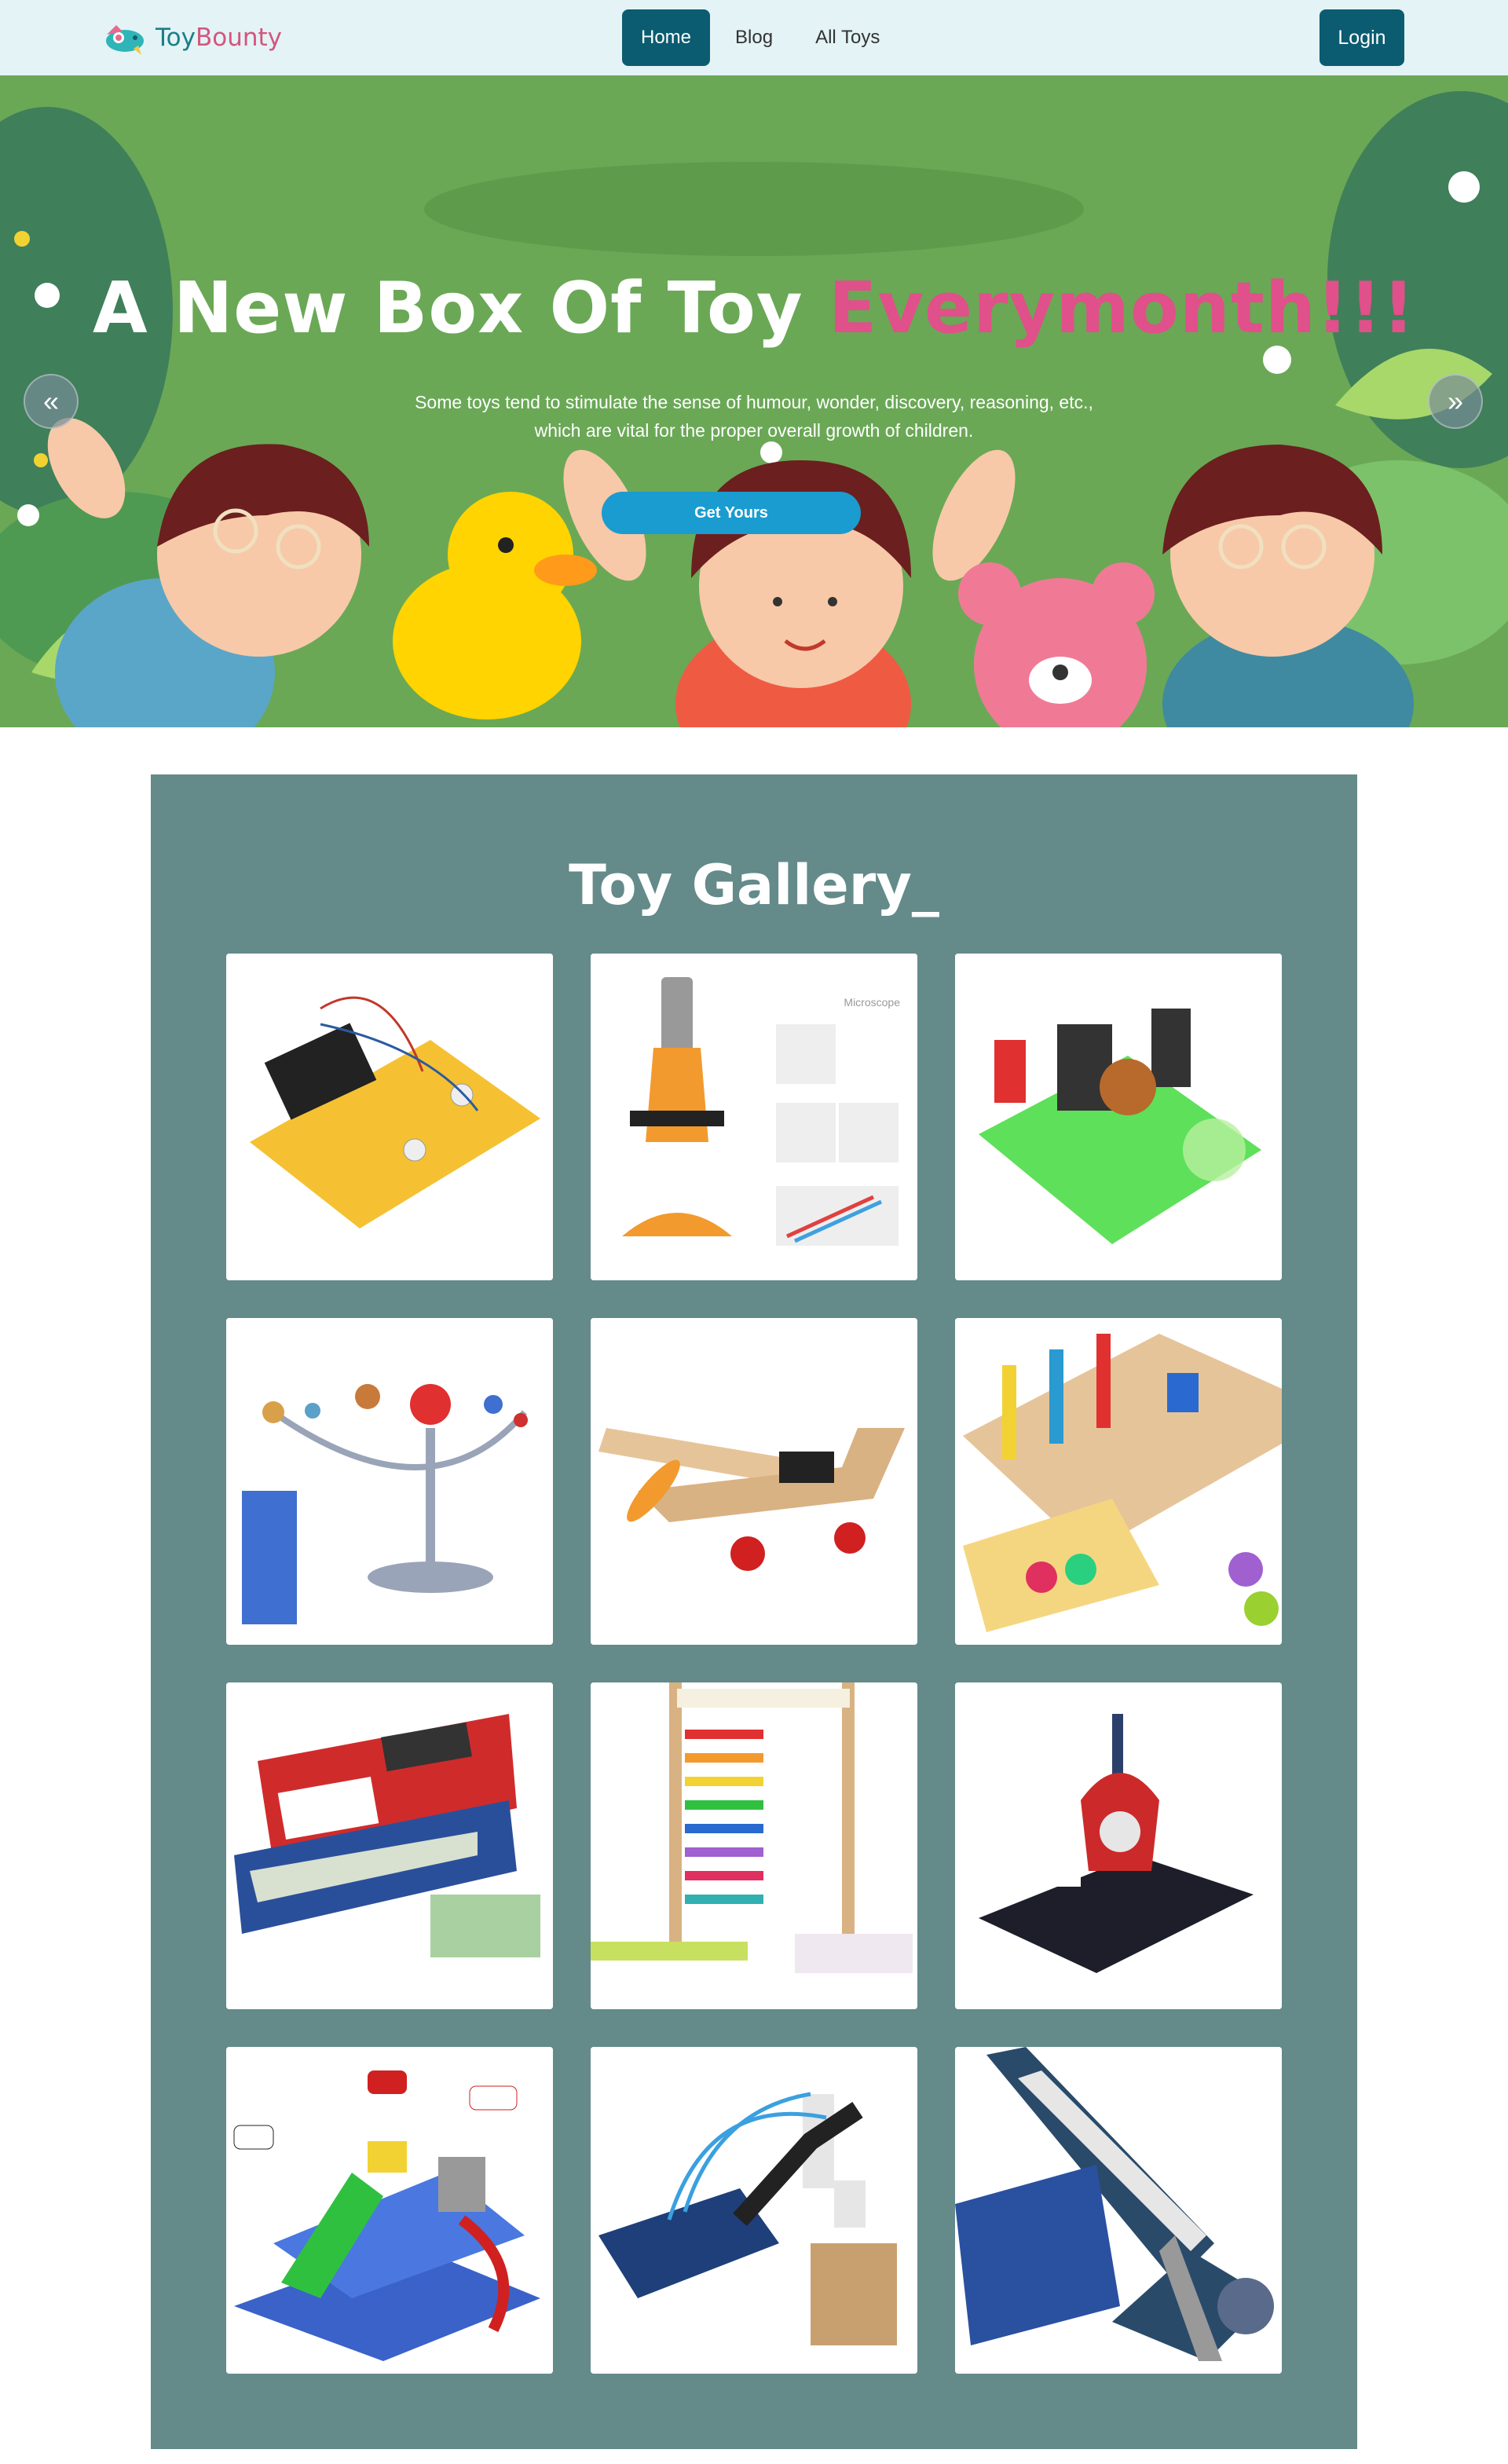 The width and height of the screenshot is (1508, 2464). What do you see at coordinates (731, 513) in the screenshot?
I see `get-yours-button: Get Yours` at bounding box center [731, 513].